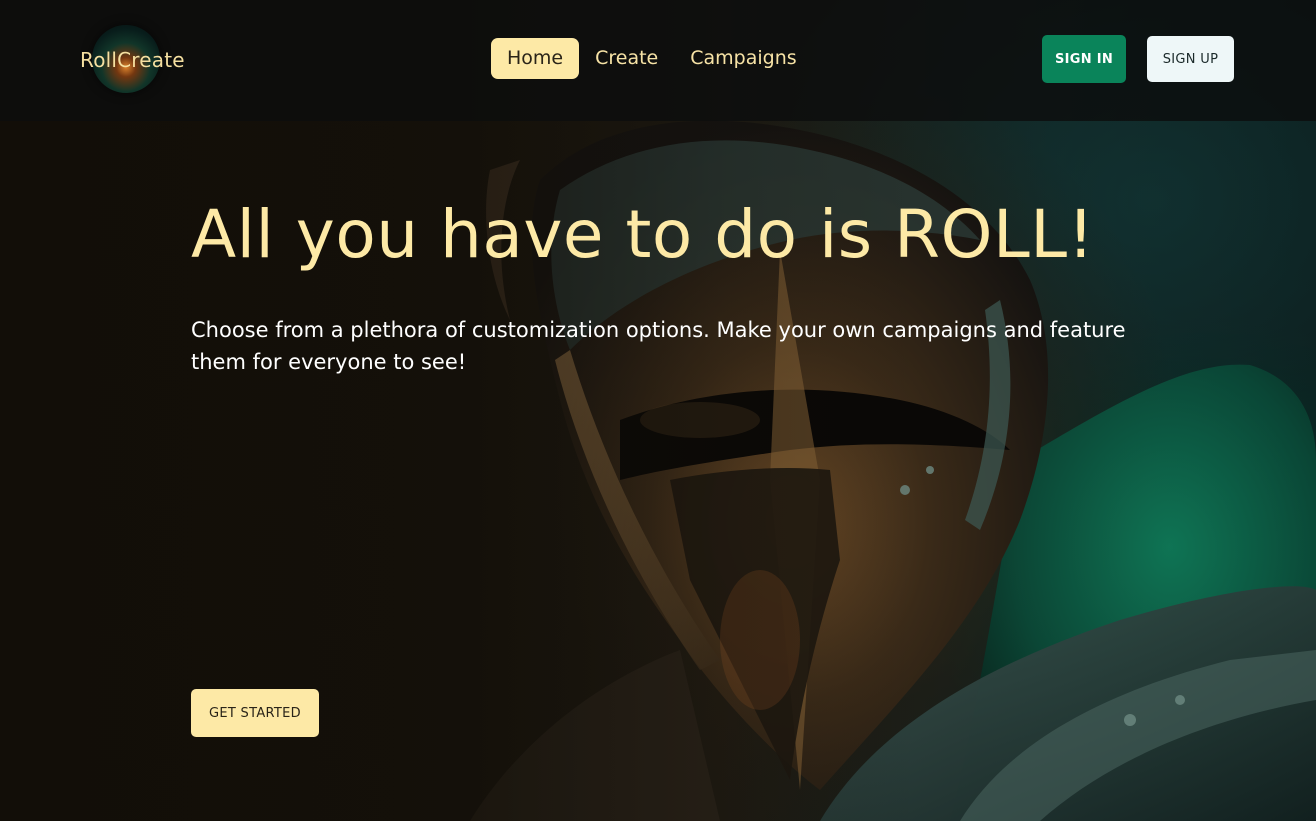 The image size is (1316, 821). Describe the element at coordinates (255, 713) in the screenshot. I see `get-started-button: GET STARTED` at that location.